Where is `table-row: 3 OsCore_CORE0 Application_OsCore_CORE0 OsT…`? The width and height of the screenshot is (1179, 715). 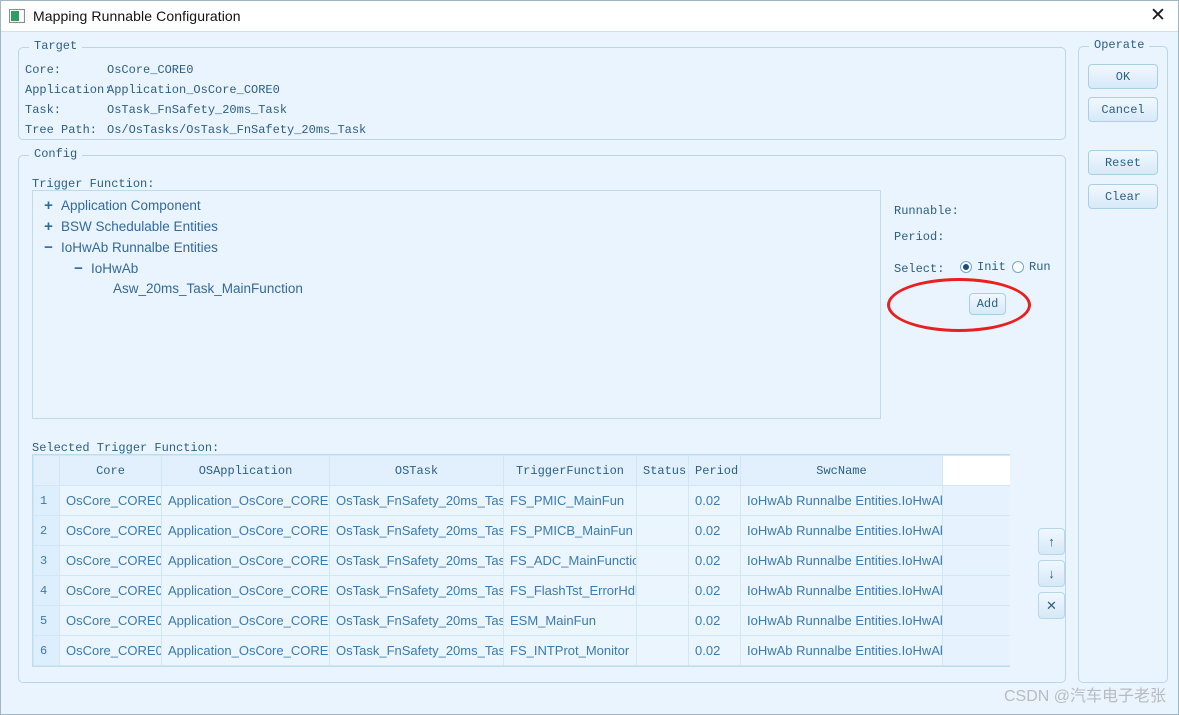
table-row: 3 OsCore_CORE0 Application_OsCore_CORE0 OsT… is located at coordinates (521, 560).